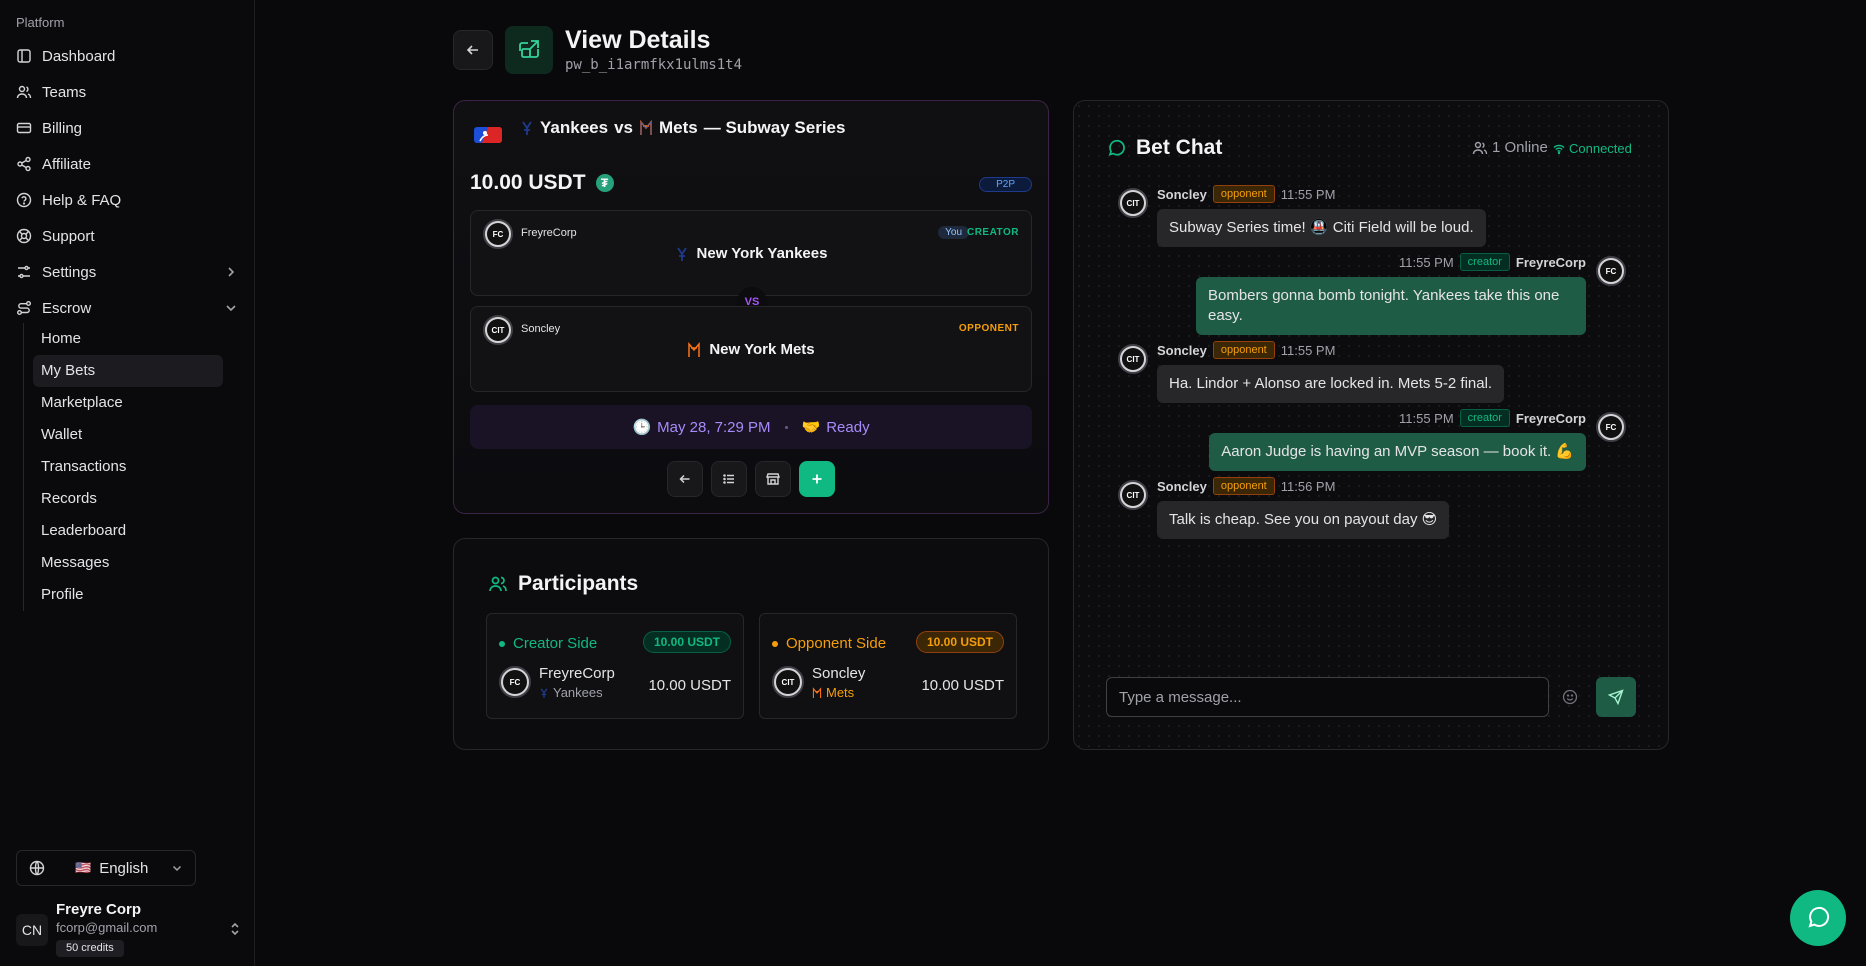 The width and height of the screenshot is (1866, 966). I want to click on chevron-down-icon, so click(177, 868).